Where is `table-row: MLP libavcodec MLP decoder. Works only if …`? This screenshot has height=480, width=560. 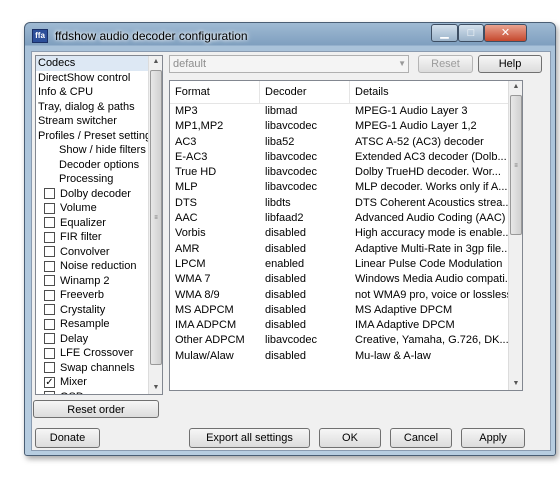 table-row: MLP libavcodec MLP decoder. Works only if … is located at coordinates (340, 187).